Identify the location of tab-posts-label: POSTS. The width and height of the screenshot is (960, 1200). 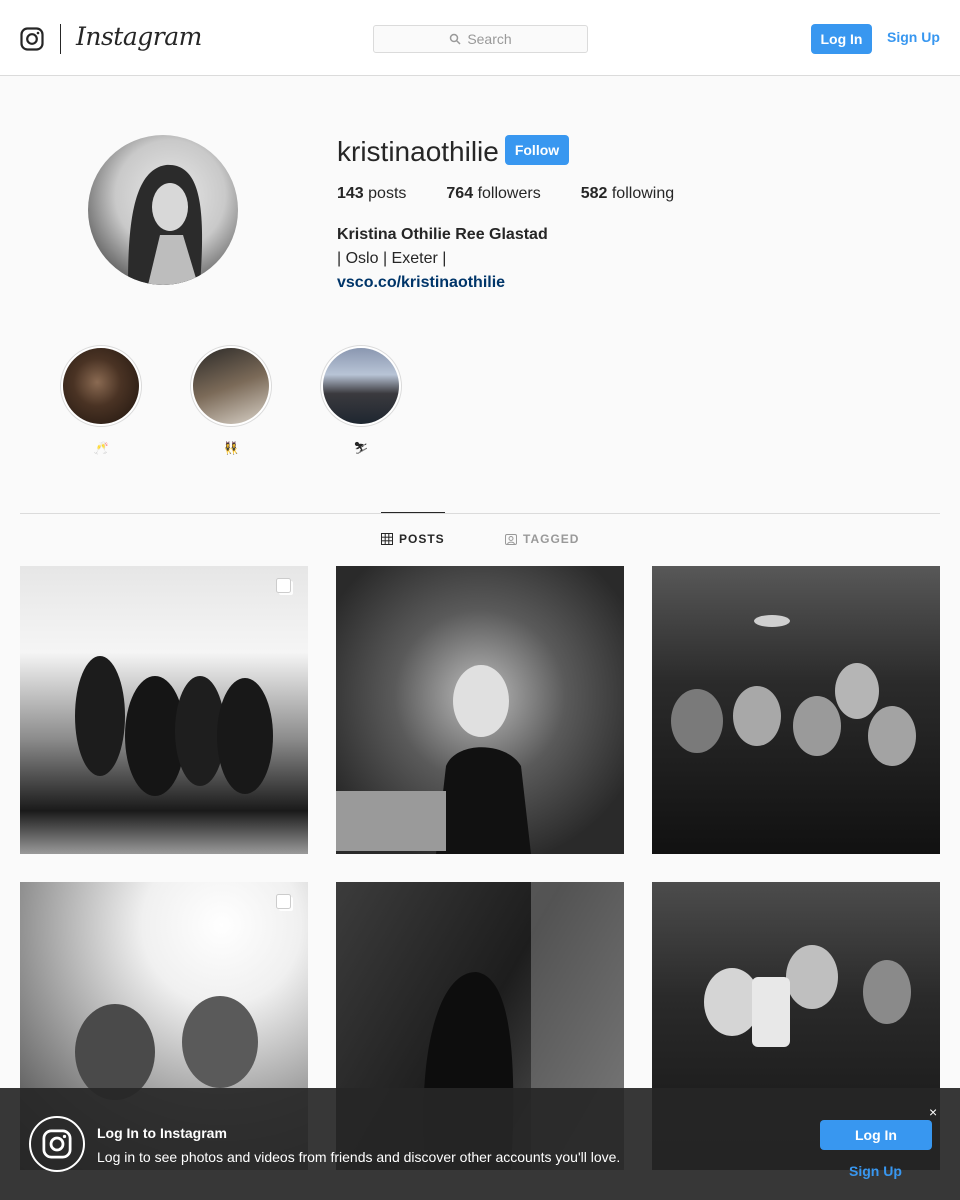
(422, 539).